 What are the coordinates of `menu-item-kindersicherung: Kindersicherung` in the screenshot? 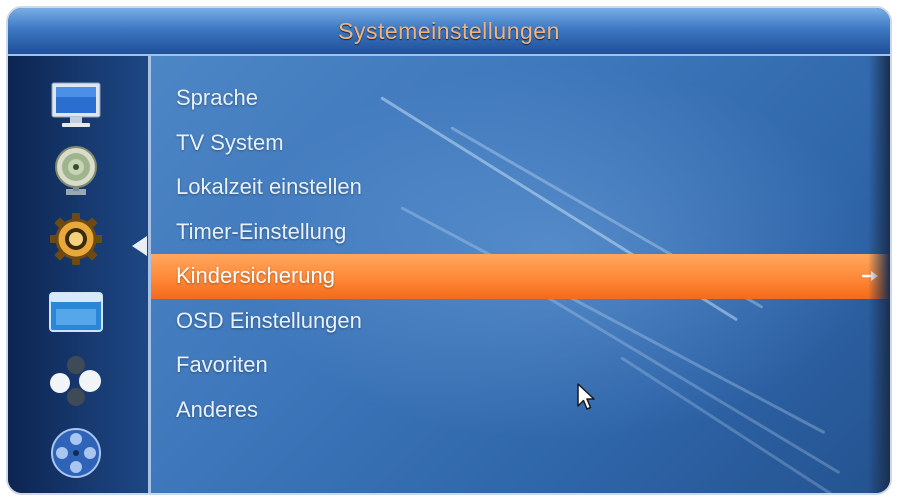 It's located at (520, 276).